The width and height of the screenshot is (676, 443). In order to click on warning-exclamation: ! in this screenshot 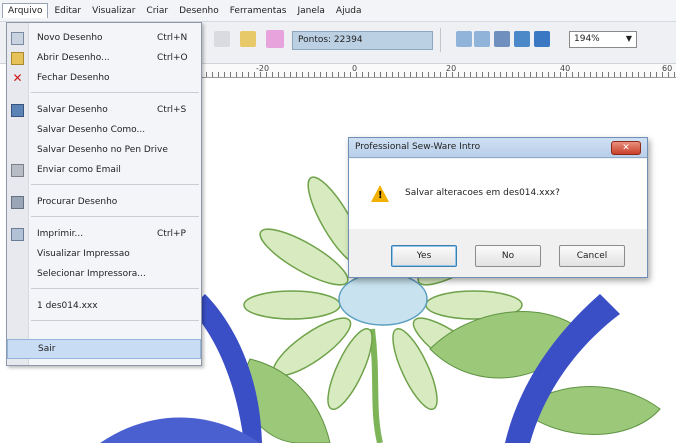, I will do `click(380, 195)`.